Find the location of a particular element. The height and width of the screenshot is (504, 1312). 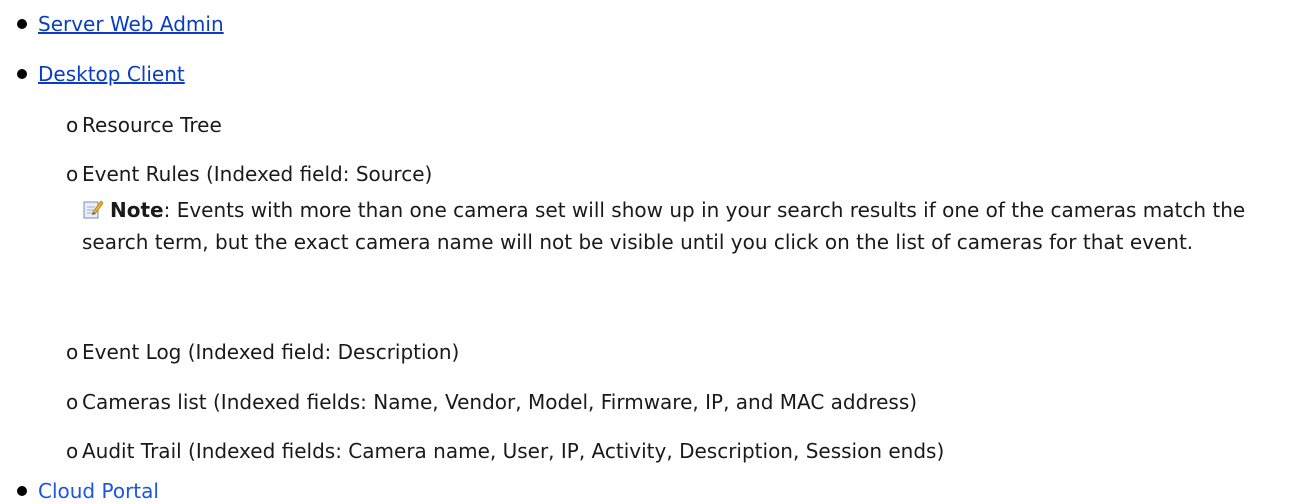

list-item-text: Event Rules (Indexed field: Source) is located at coordinates (257, 174).